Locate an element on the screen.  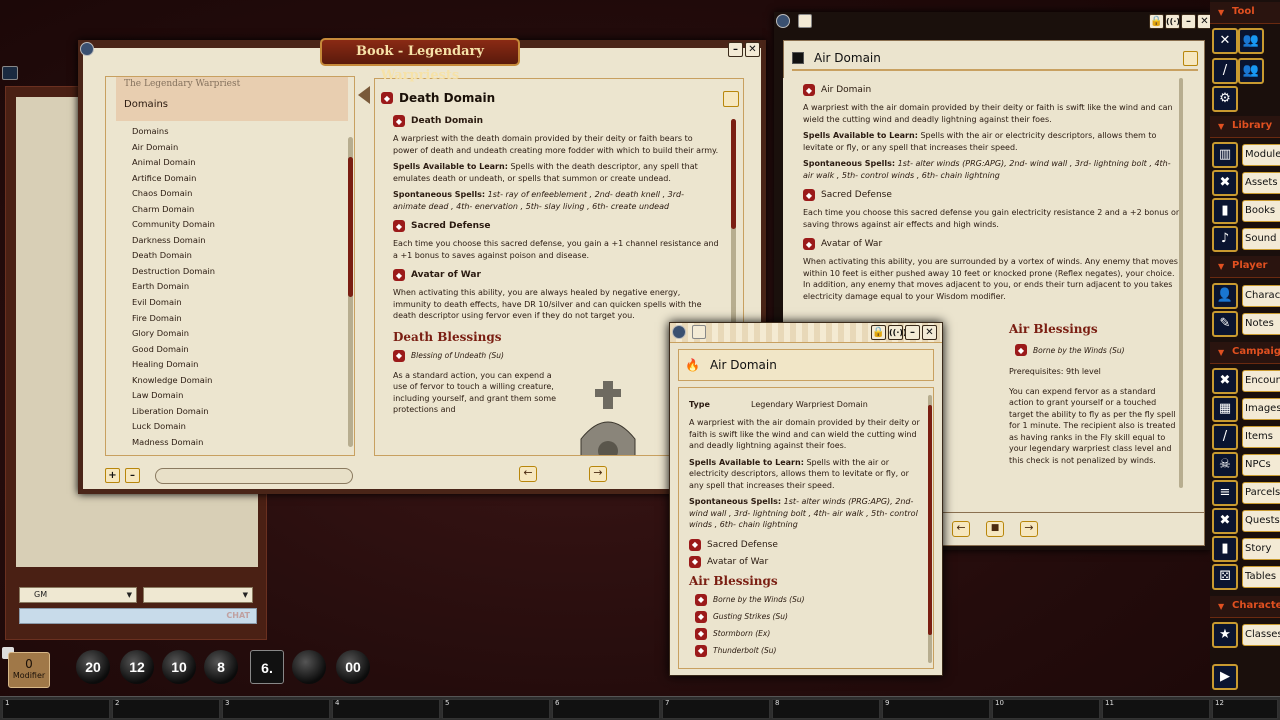
sidebar-scroll-button: ▶ is located at coordinates (1225, 677).